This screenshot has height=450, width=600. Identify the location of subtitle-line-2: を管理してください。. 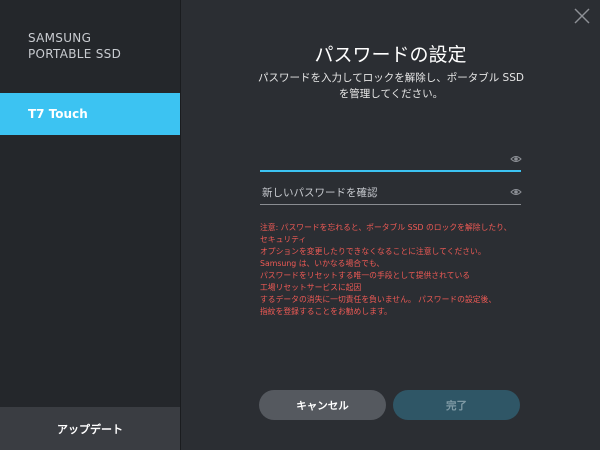
(391, 94).